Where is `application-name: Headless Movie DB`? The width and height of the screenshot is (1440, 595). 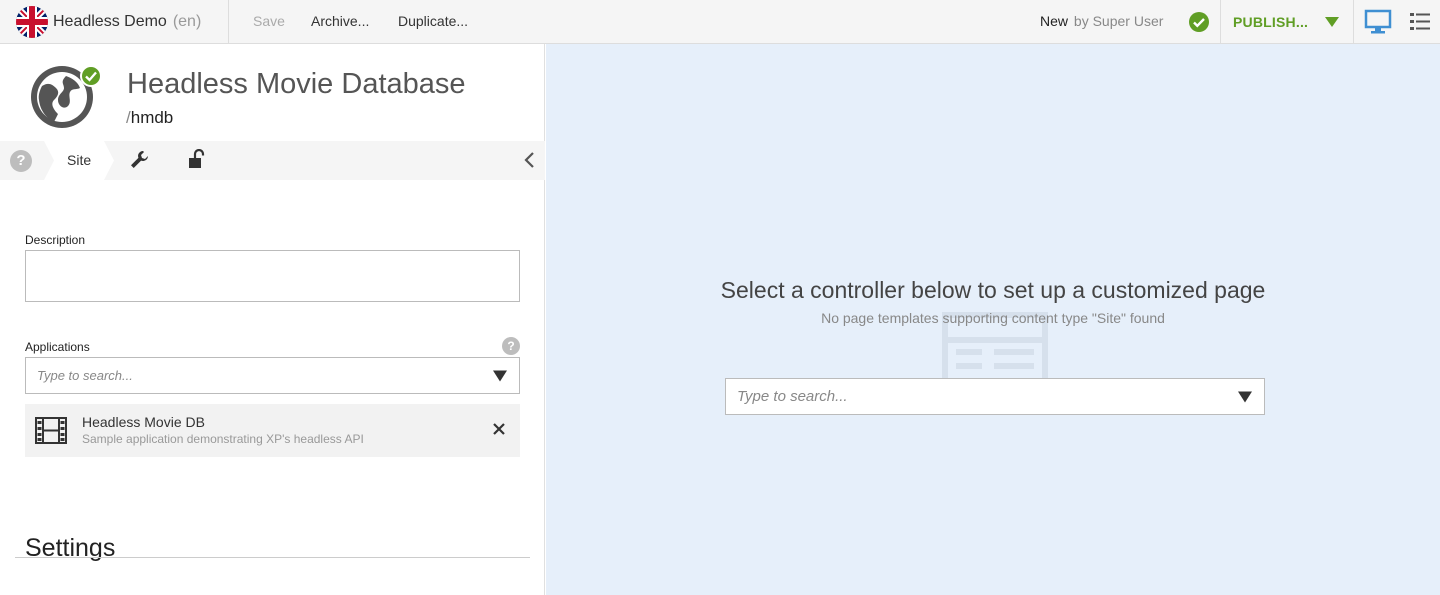 application-name: Headless Movie DB is located at coordinates (143, 422).